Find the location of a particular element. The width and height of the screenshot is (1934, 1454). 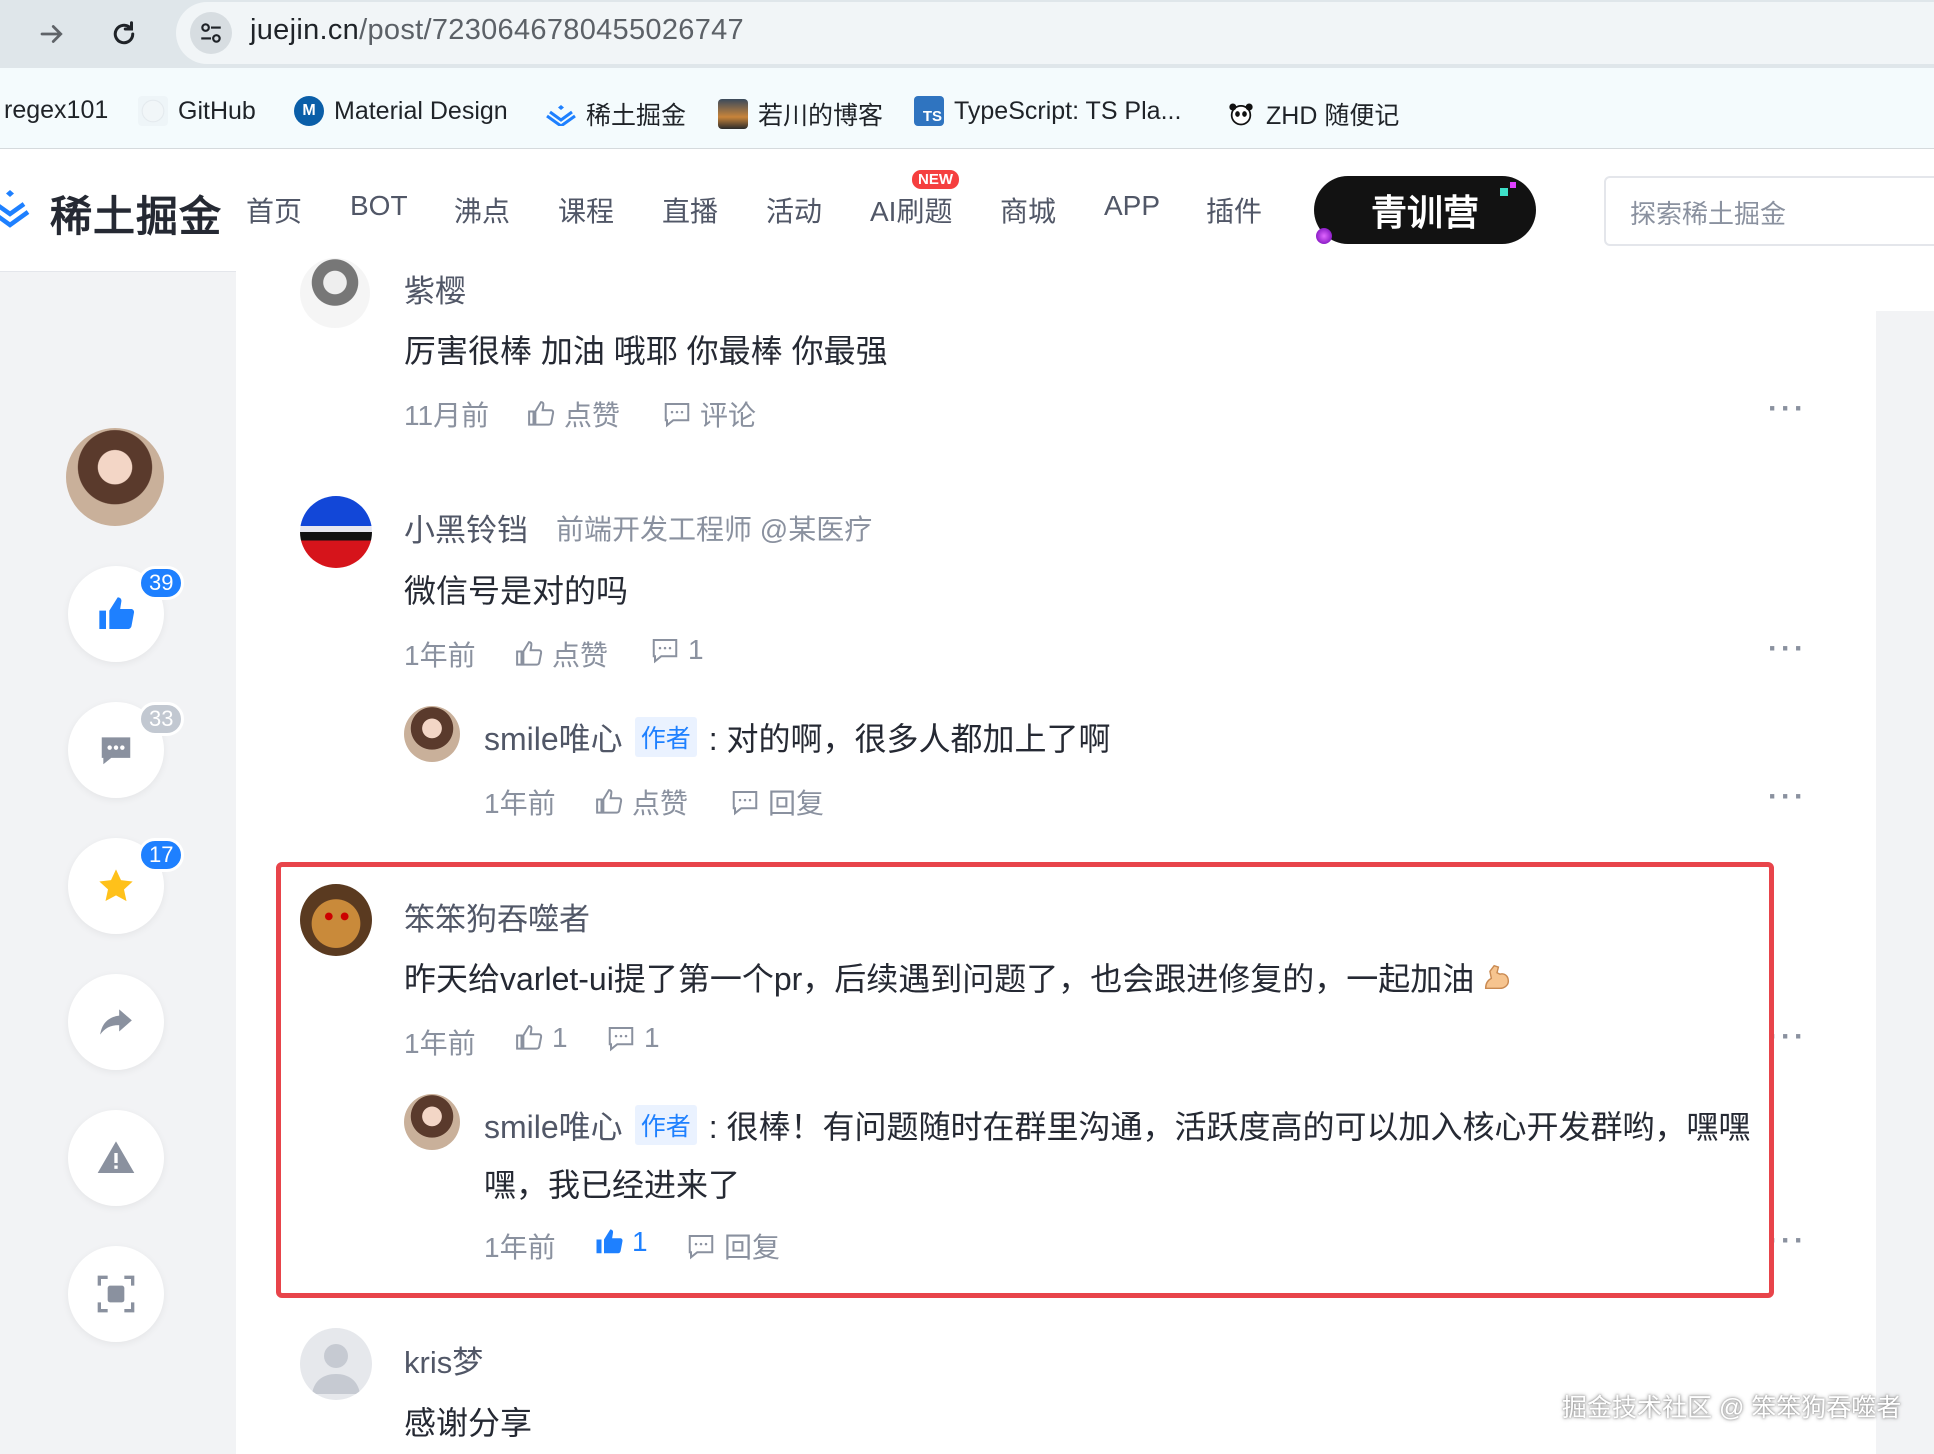

reply-like-button: 点赞 is located at coordinates (641, 802).